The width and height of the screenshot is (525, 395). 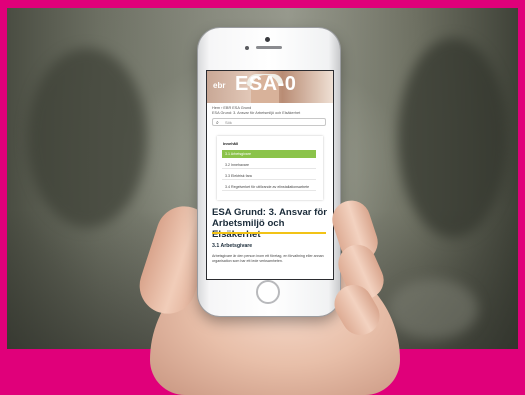 What do you see at coordinates (269, 47) in the screenshot?
I see `earpiece` at bounding box center [269, 47].